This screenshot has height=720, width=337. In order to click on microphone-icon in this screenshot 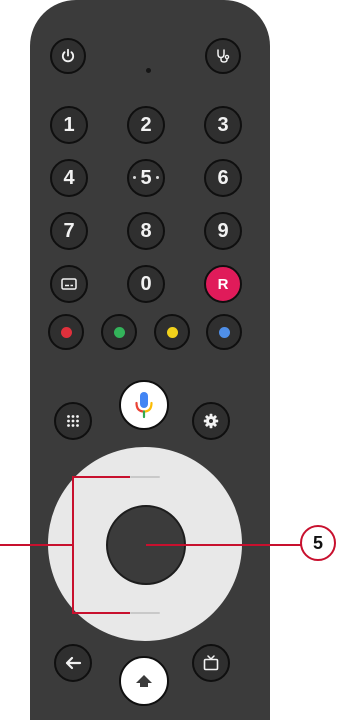, I will do `click(144, 405)`.